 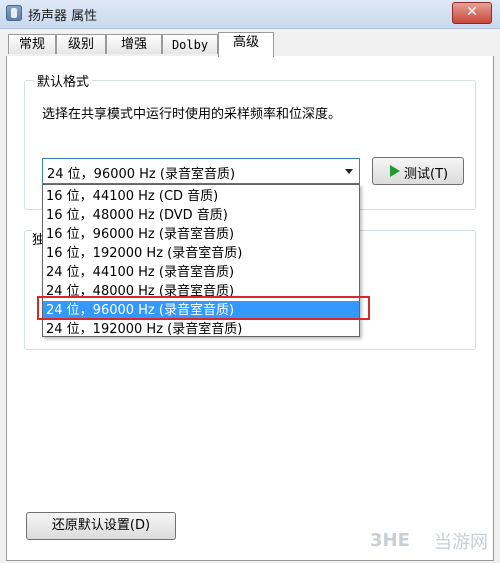 I want to click on tab-levels: 级别, so click(x=81, y=44).